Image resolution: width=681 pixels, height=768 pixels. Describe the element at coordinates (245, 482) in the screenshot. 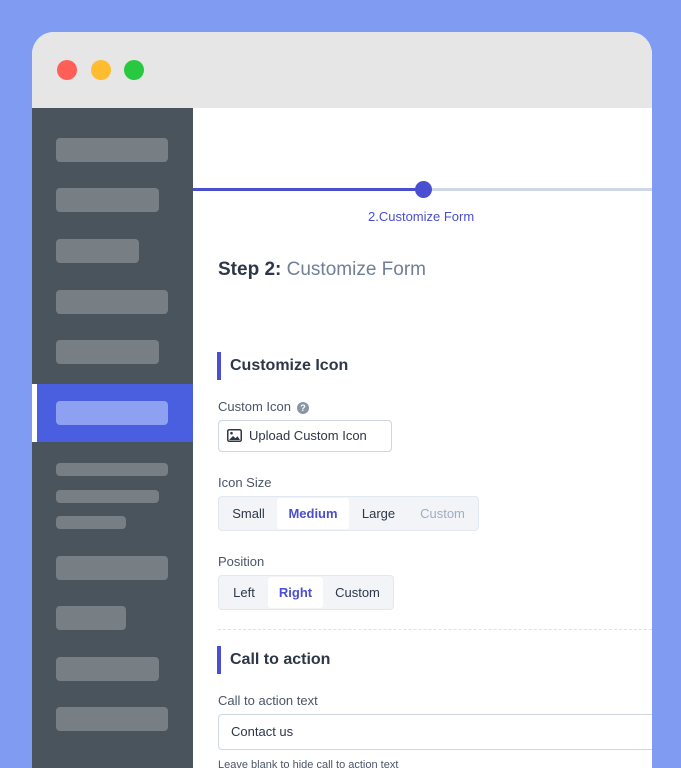

I see `icon-size-label: Icon Size` at that location.